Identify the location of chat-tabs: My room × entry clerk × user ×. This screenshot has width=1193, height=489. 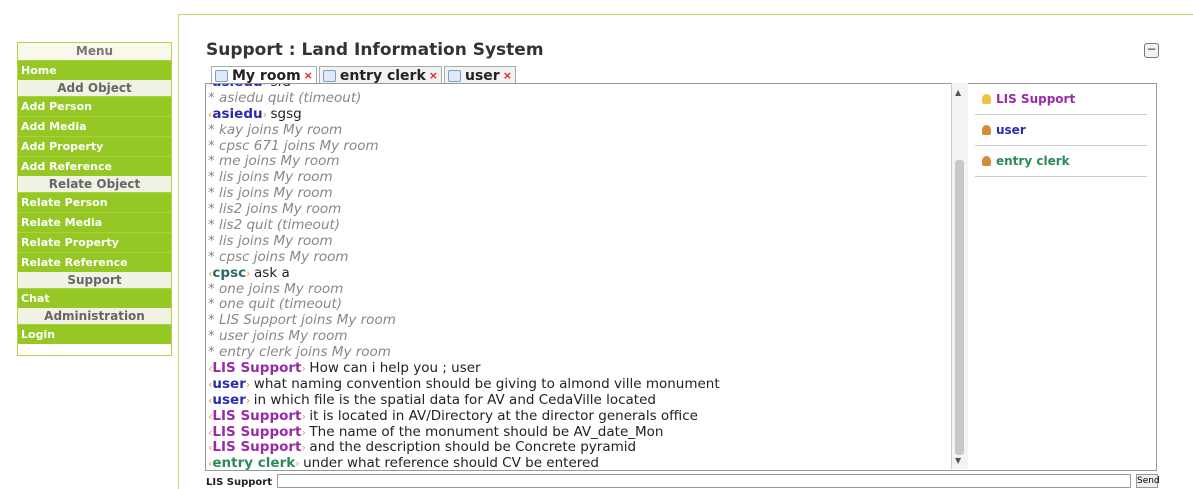
(363, 75).